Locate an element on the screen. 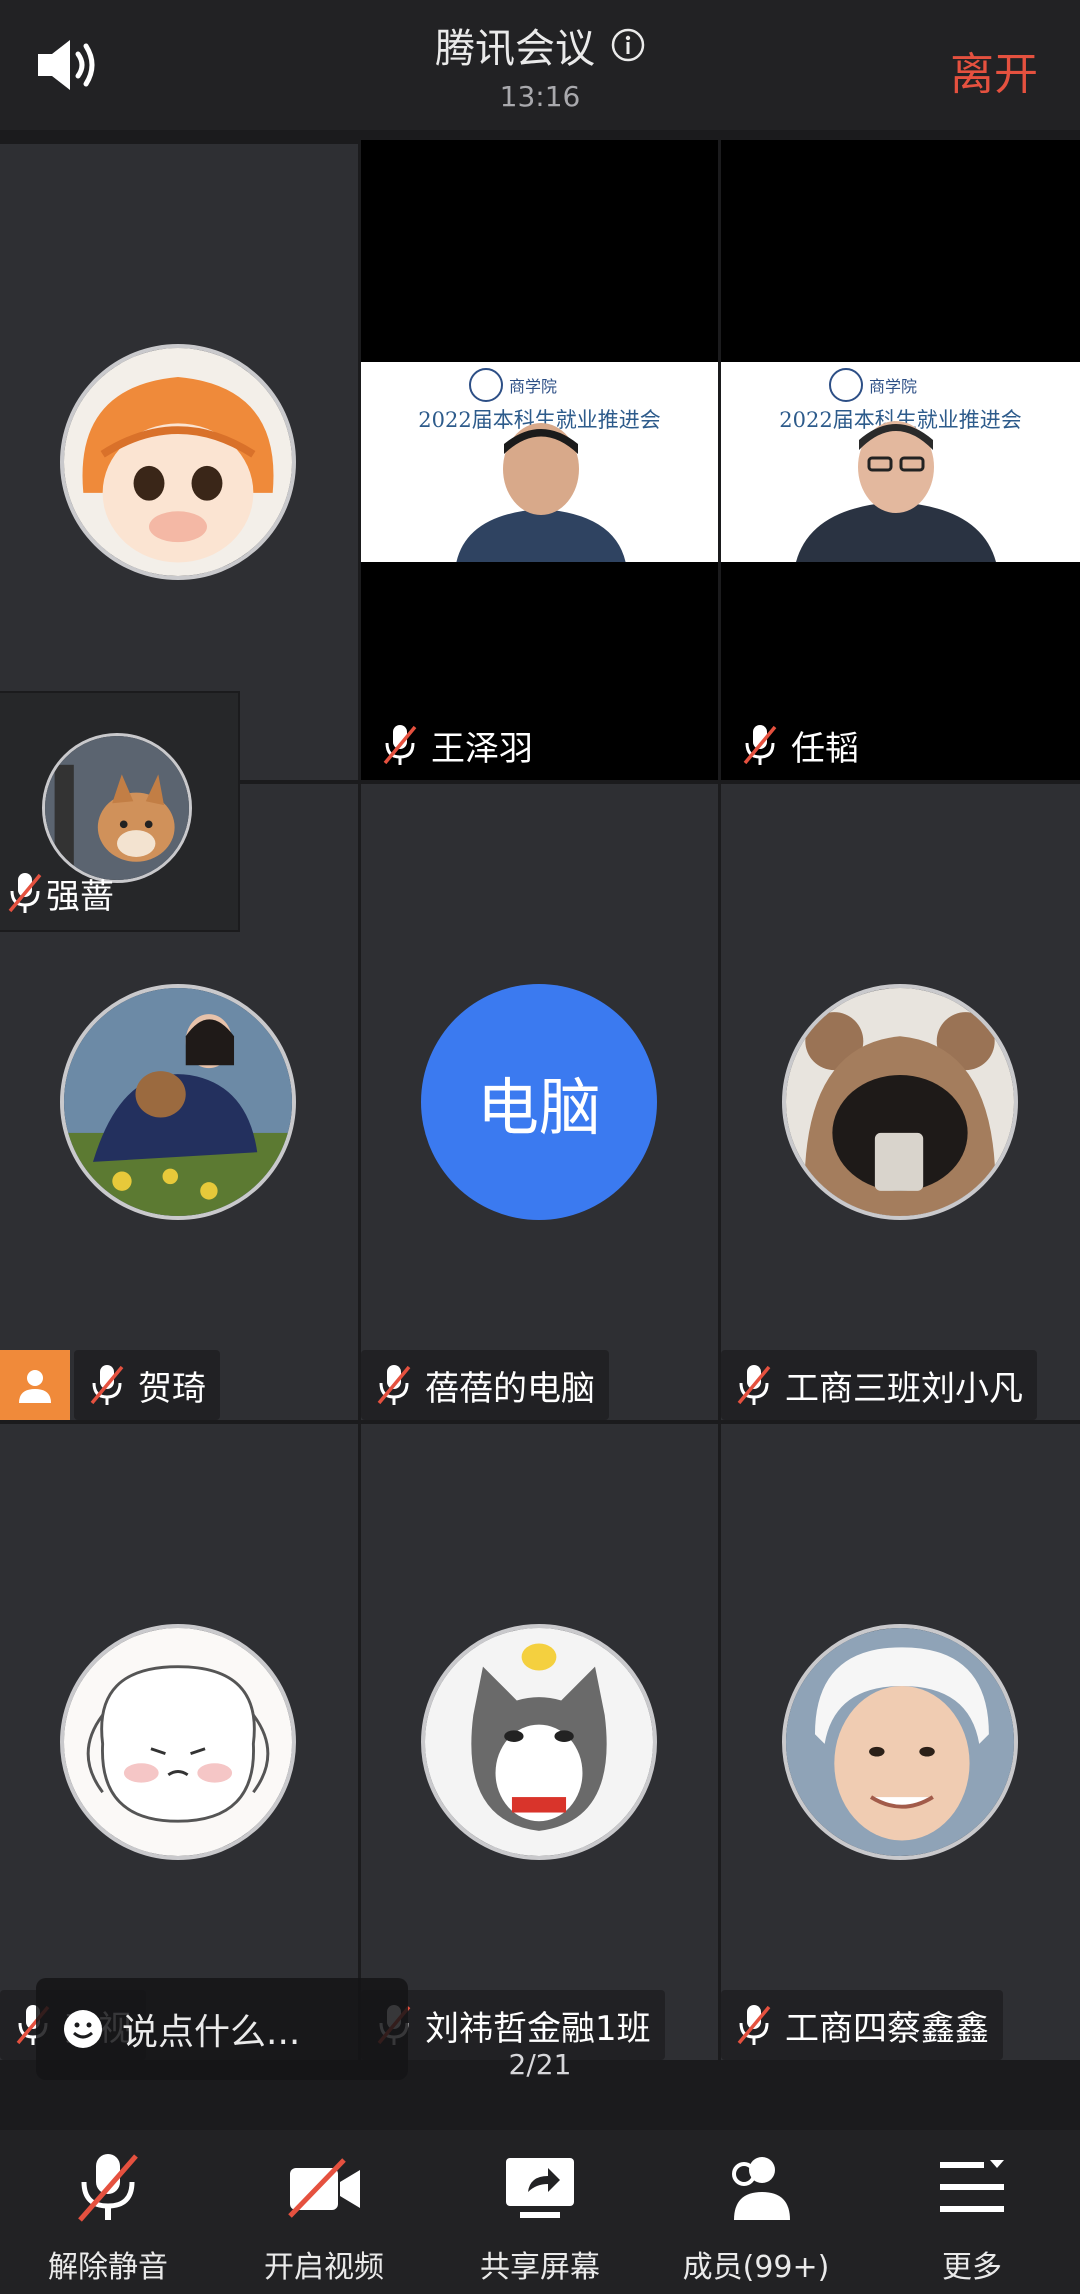 The height and width of the screenshot is (2294, 1080). name-tag: 任韬 is located at coordinates (800, 745).